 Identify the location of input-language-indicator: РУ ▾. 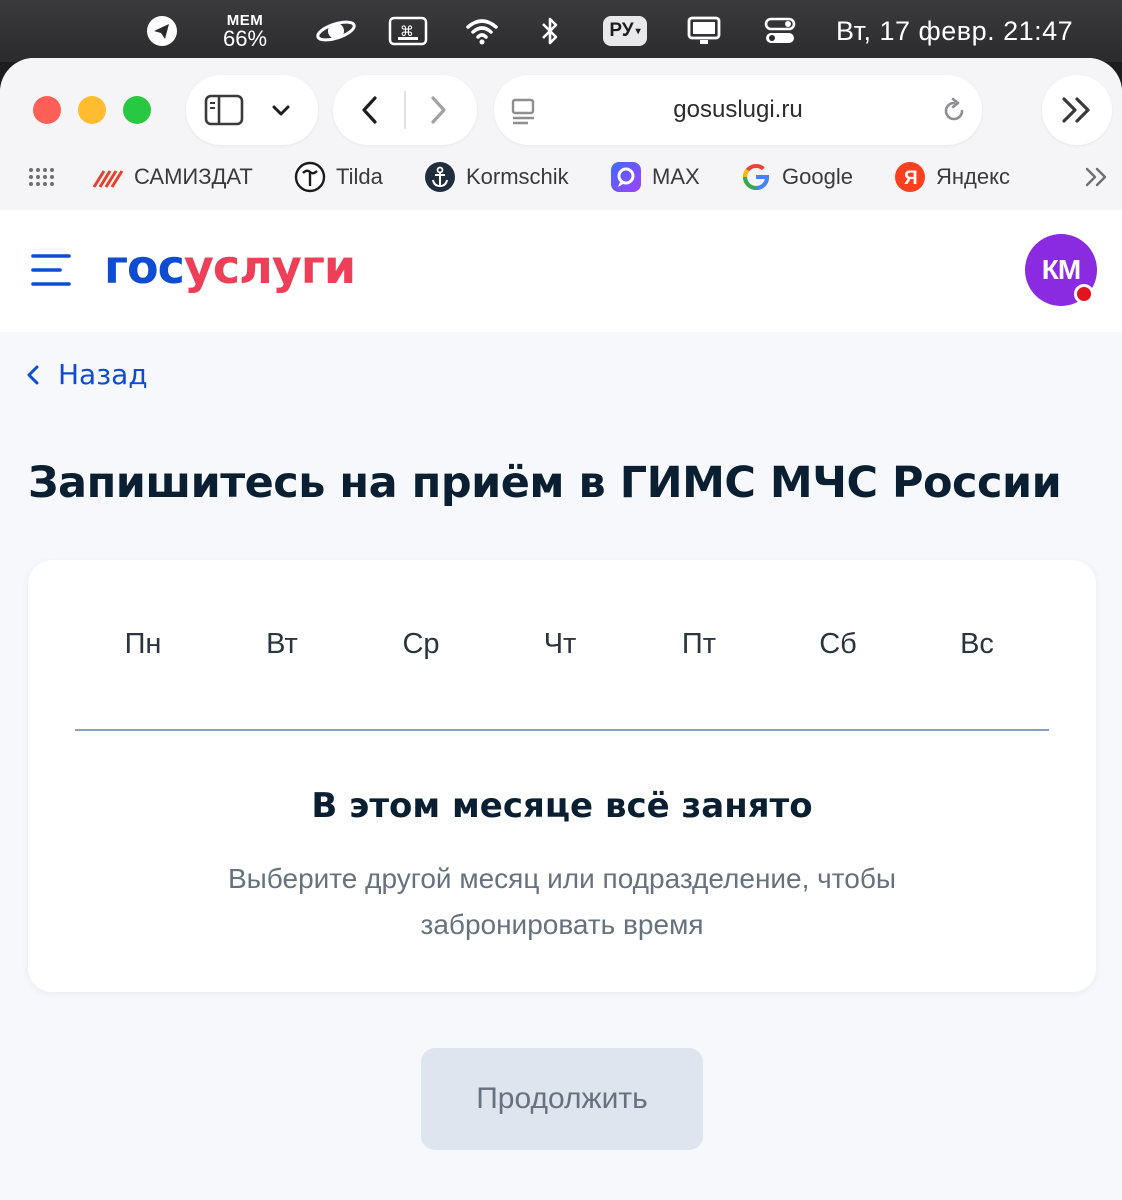
(625, 31).